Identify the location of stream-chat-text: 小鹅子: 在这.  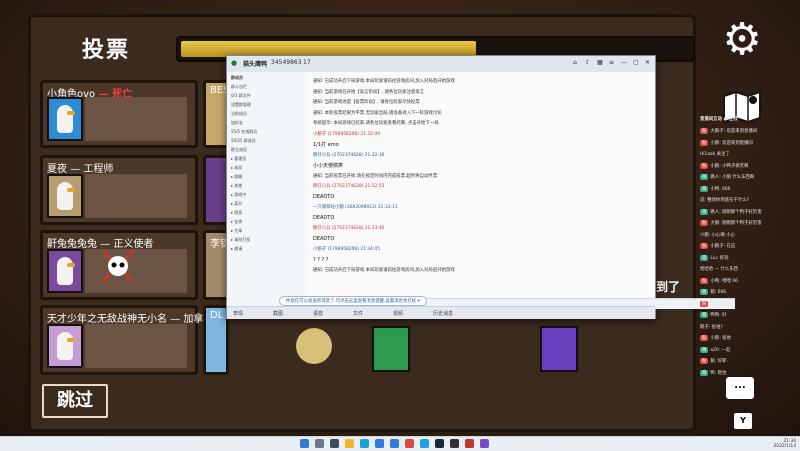
(723, 246).